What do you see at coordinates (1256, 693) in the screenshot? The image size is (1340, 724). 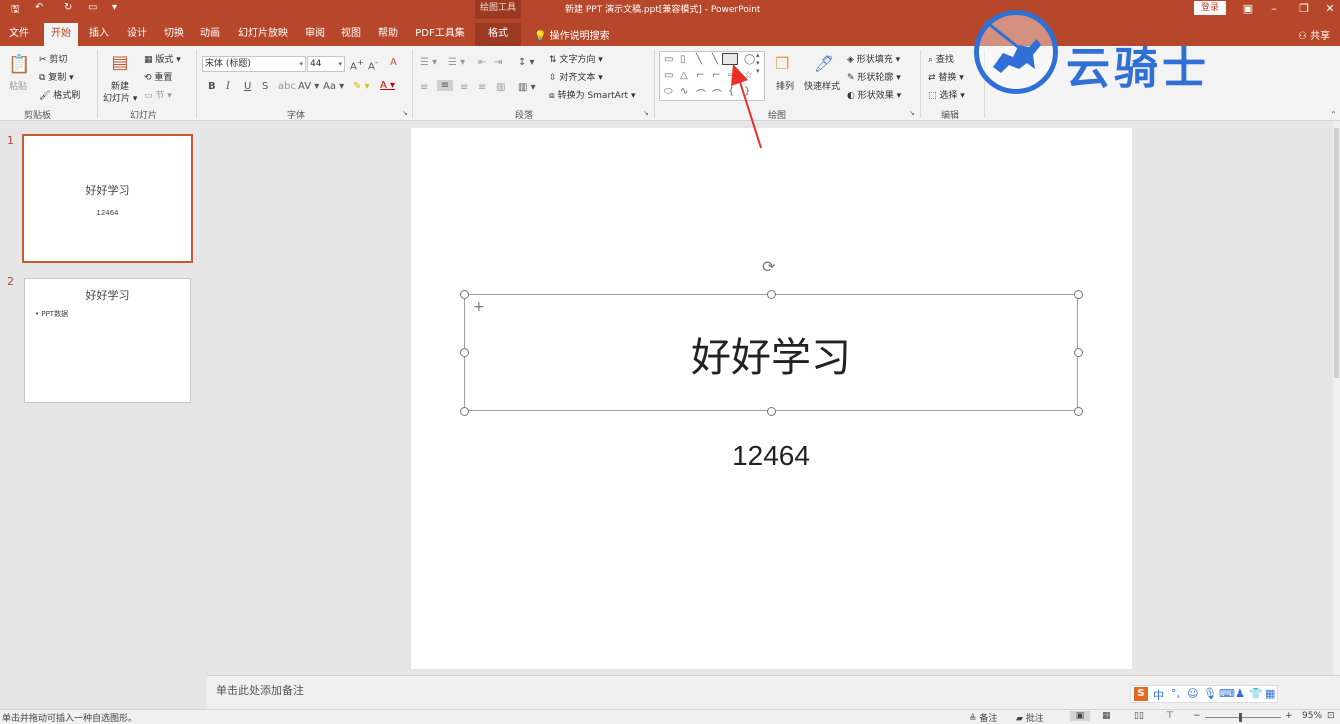 I see `skin-icon: 👕` at bounding box center [1256, 693].